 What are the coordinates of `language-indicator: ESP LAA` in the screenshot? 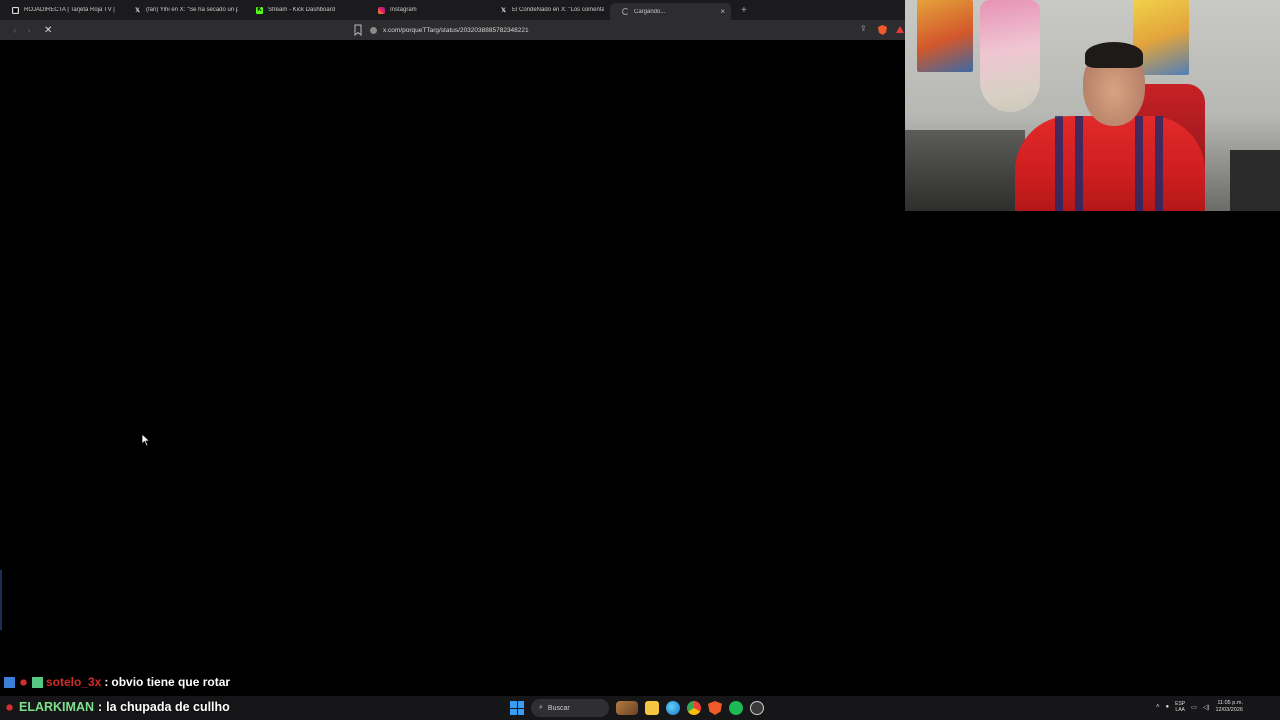 It's located at (1180, 707).